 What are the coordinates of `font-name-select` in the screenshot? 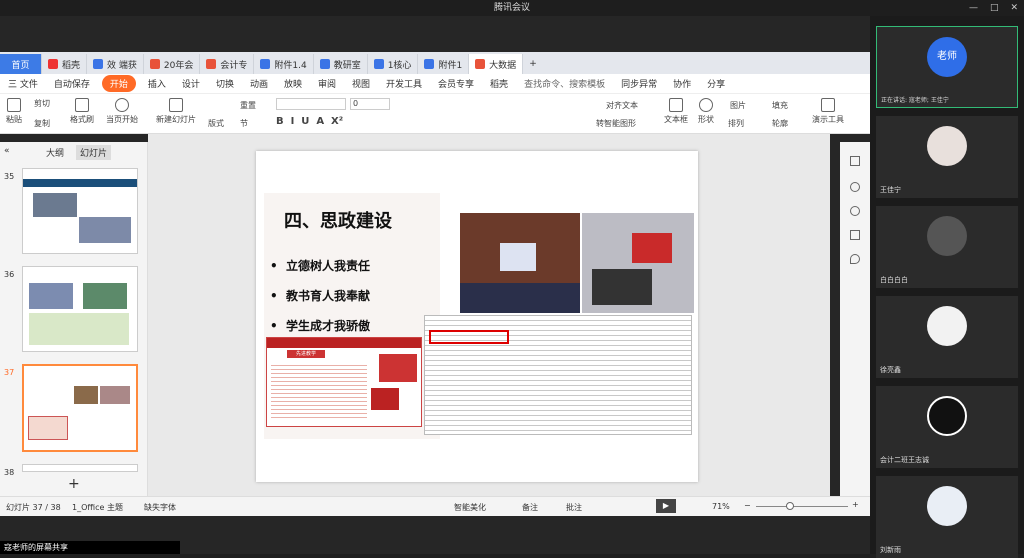 It's located at (311, 104).